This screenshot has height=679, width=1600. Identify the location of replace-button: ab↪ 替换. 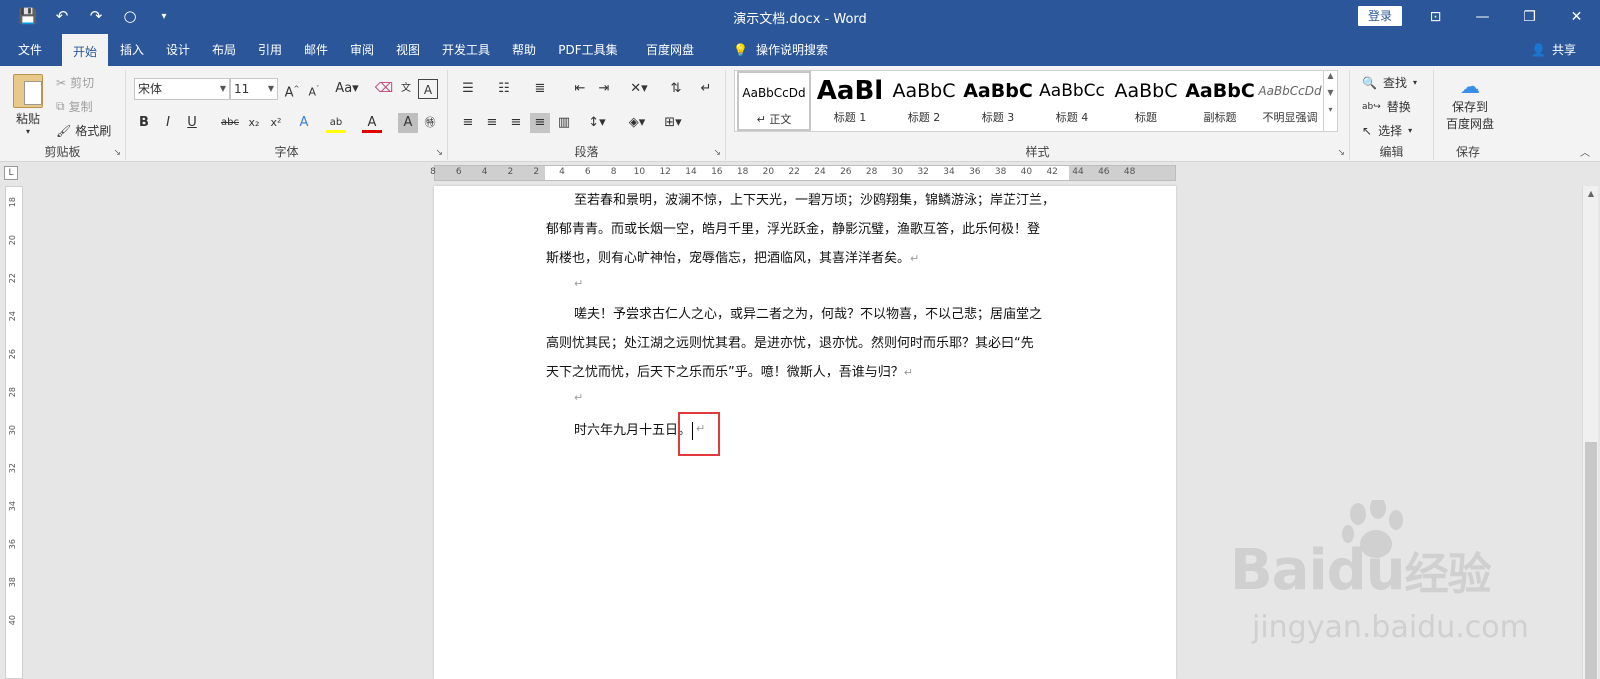
(1386, 106).